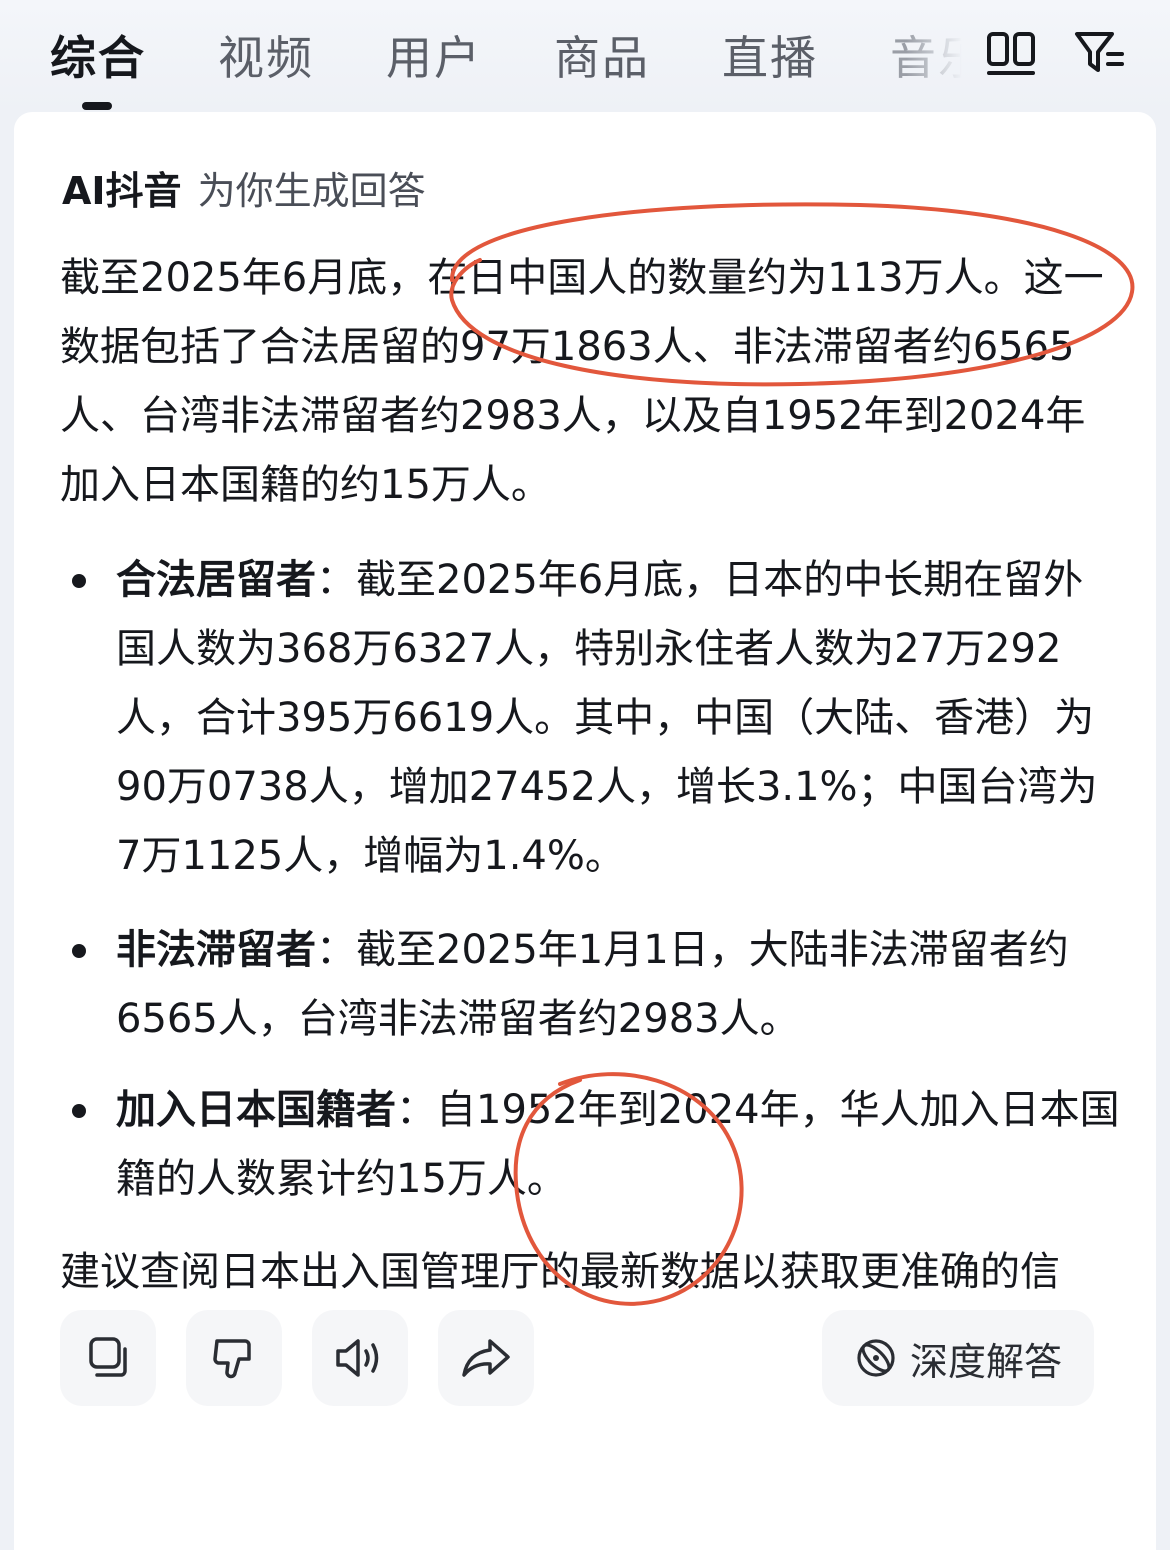  I want to click on dual-column-view-icon, so click(1011, 53).